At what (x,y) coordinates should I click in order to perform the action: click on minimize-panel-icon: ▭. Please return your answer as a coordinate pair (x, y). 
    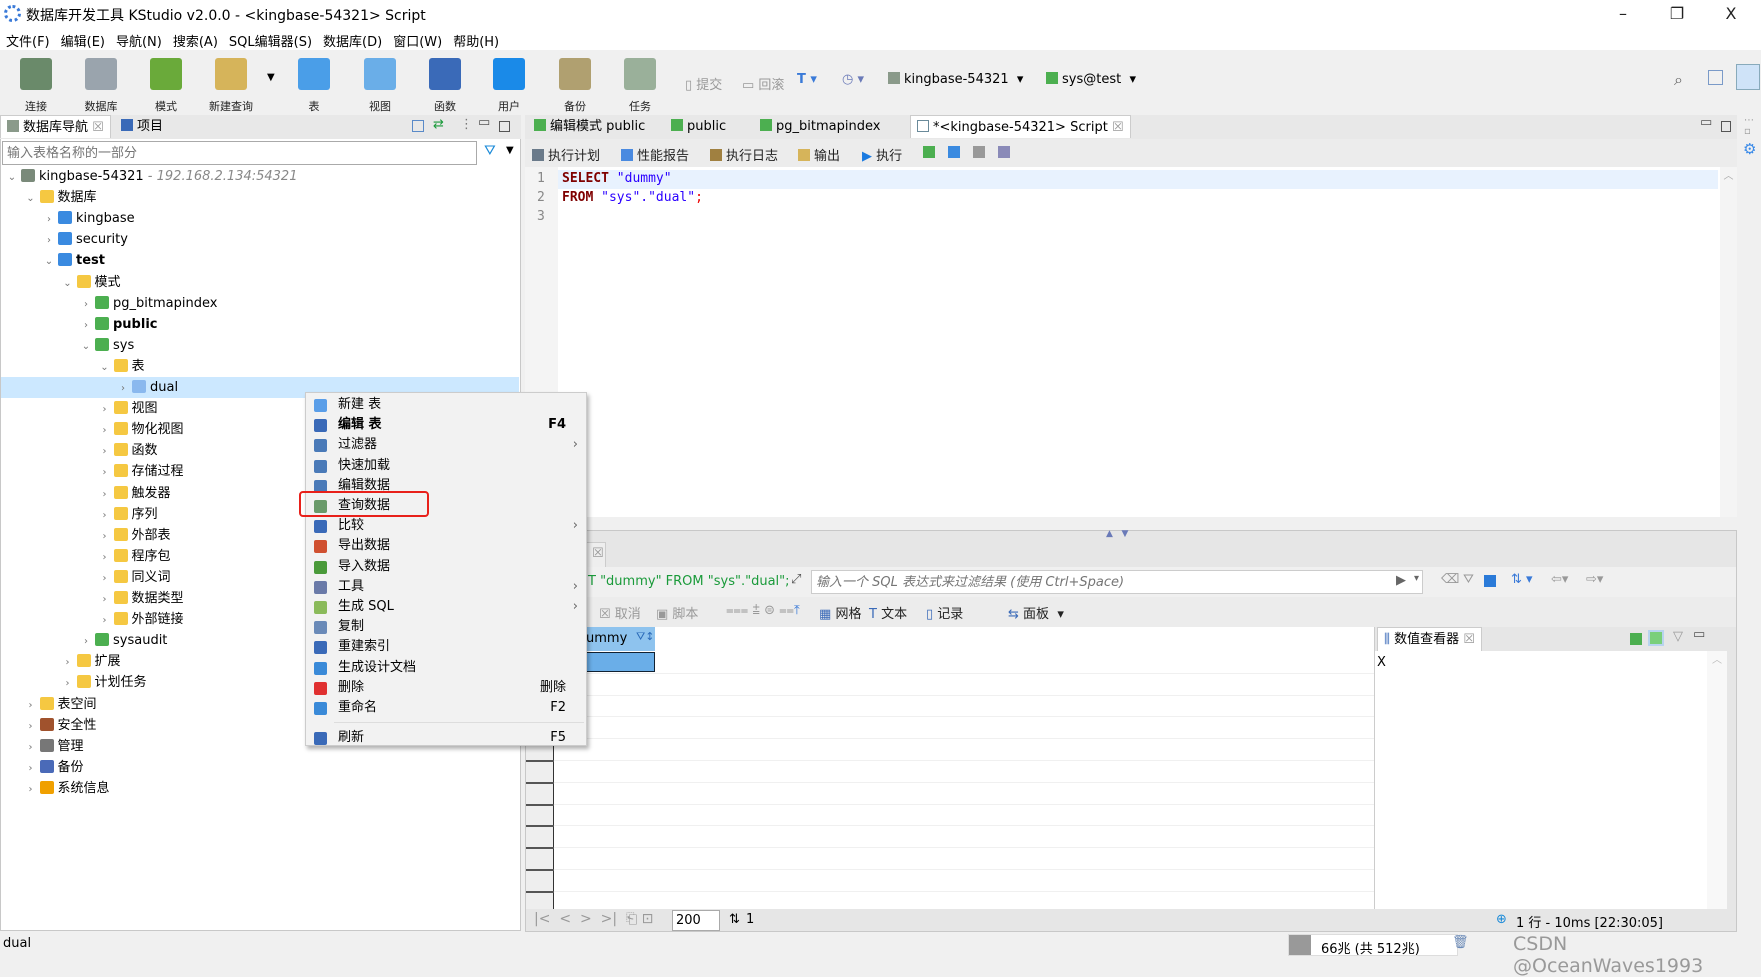
    Looking at the image, I should click on (484, 122).